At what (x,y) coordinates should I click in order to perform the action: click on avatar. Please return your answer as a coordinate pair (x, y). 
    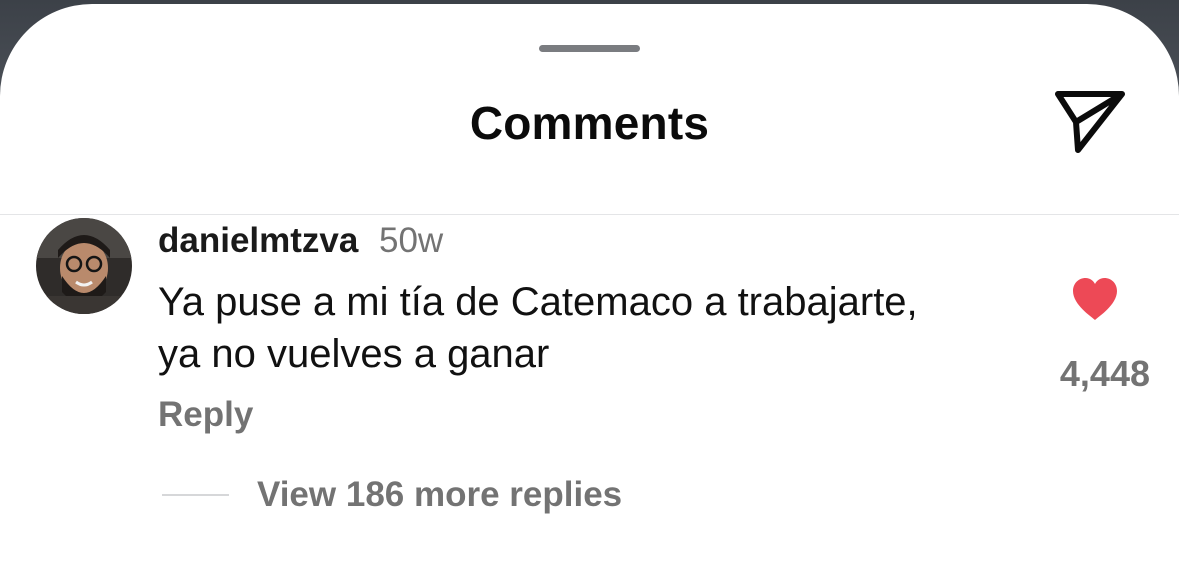
    Looking at the image, I should click on (84, 266).